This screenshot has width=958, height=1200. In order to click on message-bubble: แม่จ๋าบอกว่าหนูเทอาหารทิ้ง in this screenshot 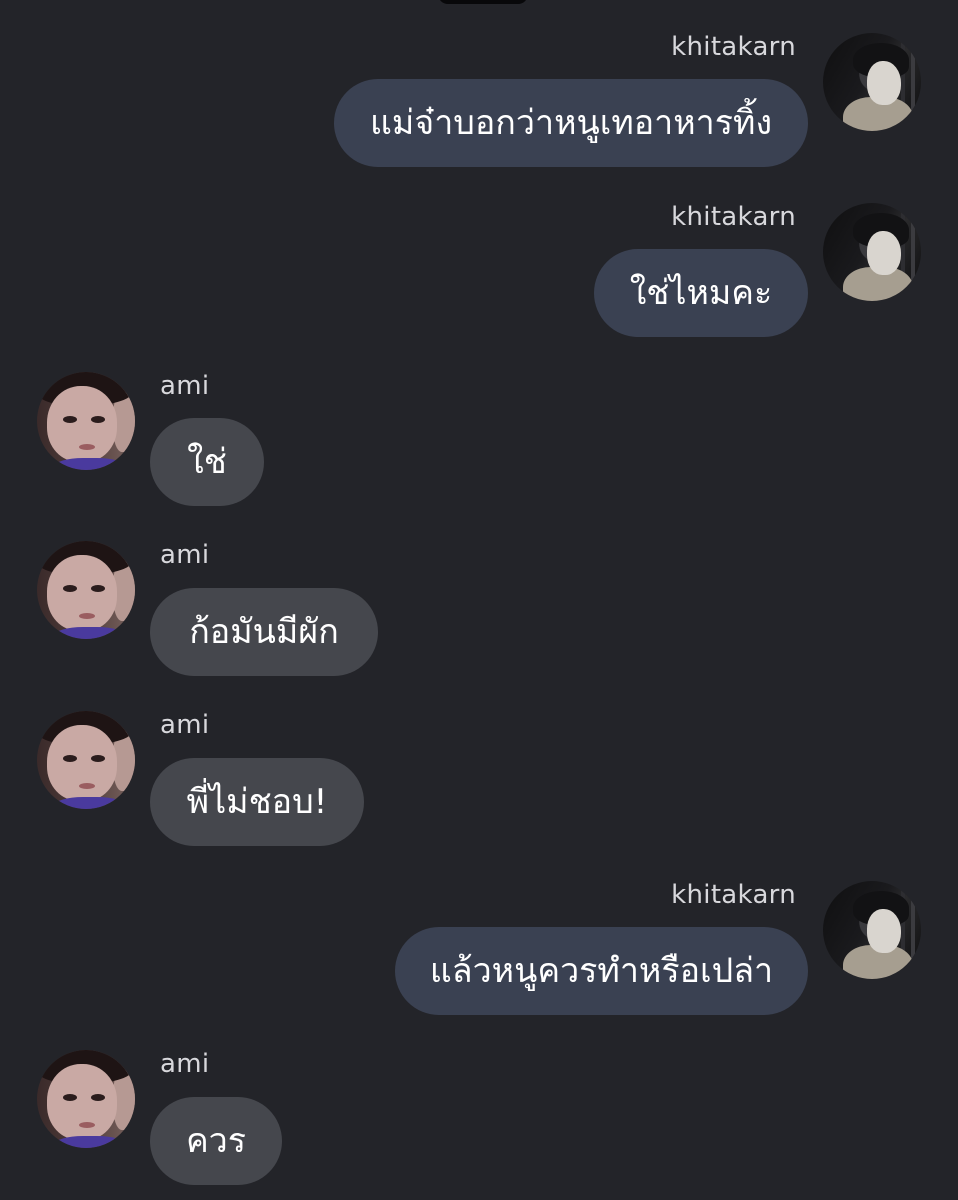, I will do `click(571, 123)`.